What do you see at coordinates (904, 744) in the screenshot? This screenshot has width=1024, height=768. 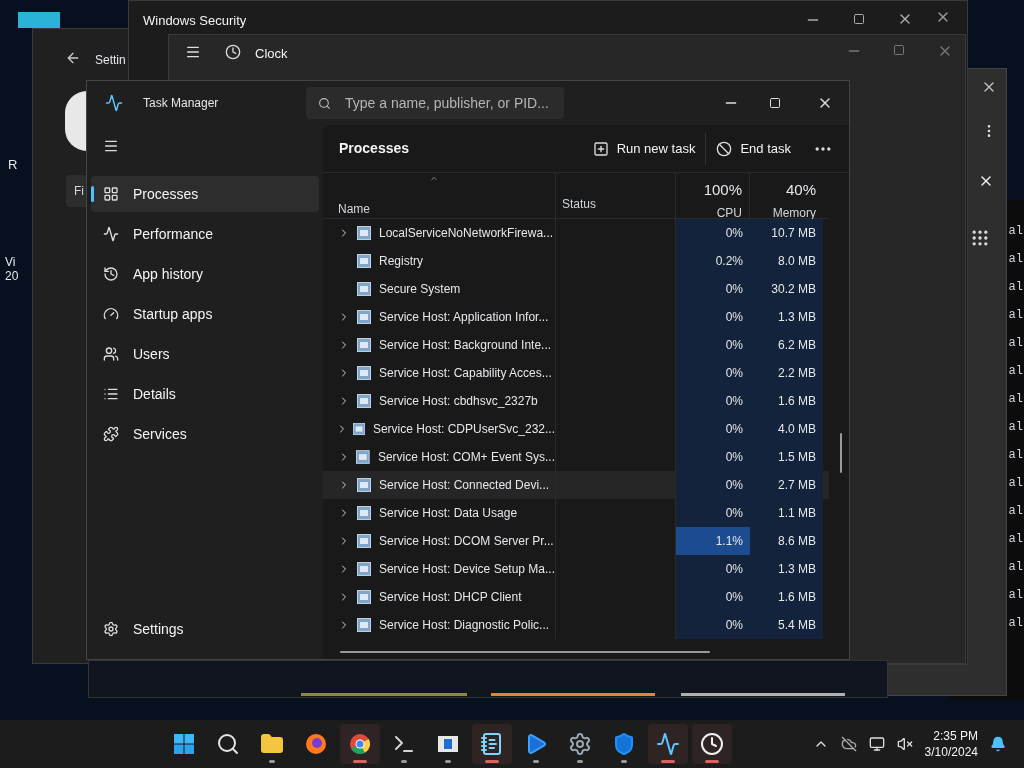 I see `muted-speaker-icon` at bounding box center [904, 744].